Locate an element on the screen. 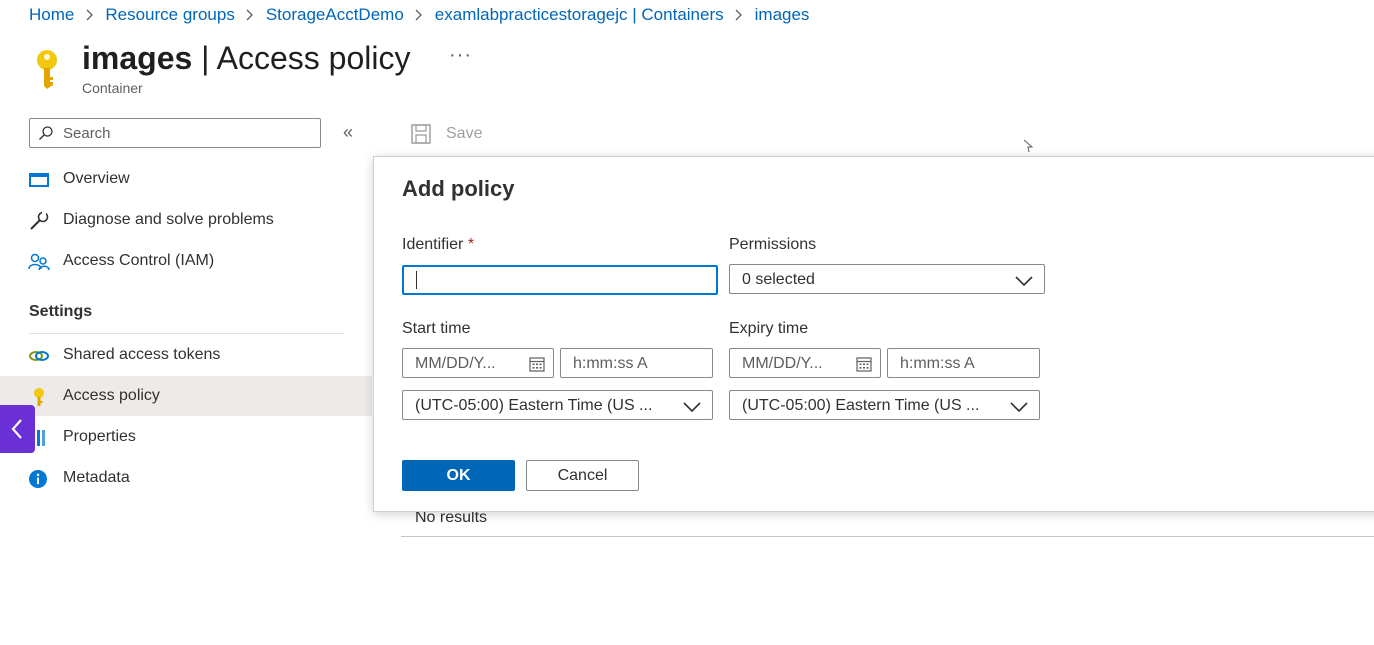  sidebar-item-label: Diagnose and solve problems is located at coordinates (168, 219).